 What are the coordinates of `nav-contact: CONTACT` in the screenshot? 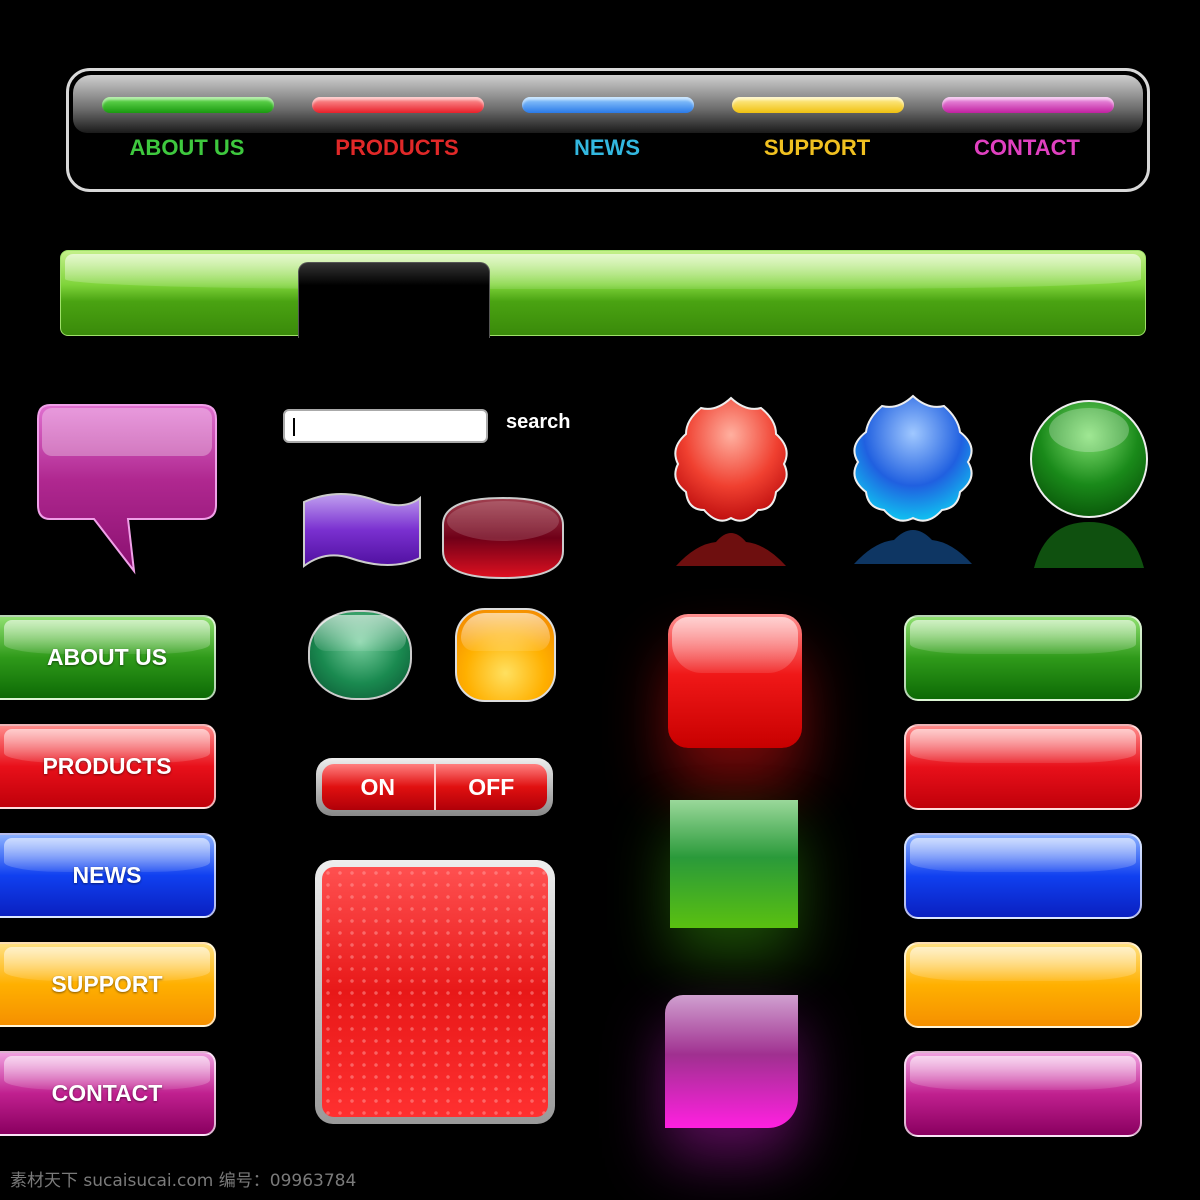 It's located at (1027, 148).